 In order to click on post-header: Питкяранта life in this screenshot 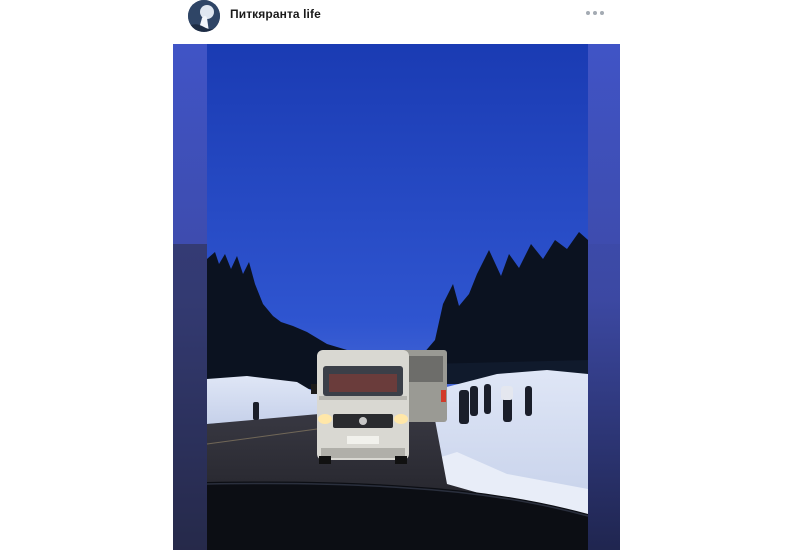, I will do `click(396, 22)`.